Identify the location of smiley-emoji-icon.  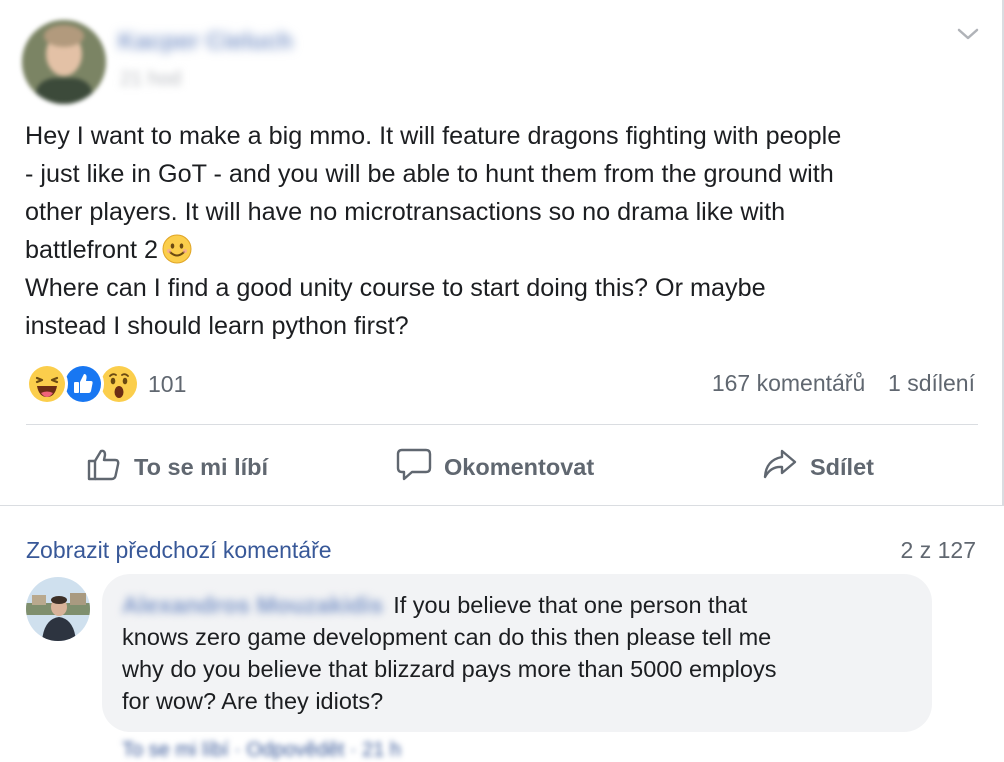
(177, 249).